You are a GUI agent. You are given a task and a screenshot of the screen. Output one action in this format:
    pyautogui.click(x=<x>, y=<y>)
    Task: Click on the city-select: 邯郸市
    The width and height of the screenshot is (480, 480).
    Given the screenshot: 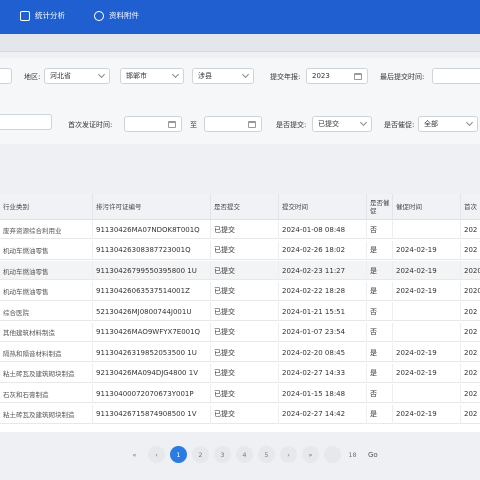 What is the action you would take?
    pyautogui.click(x=152, y=76)
    